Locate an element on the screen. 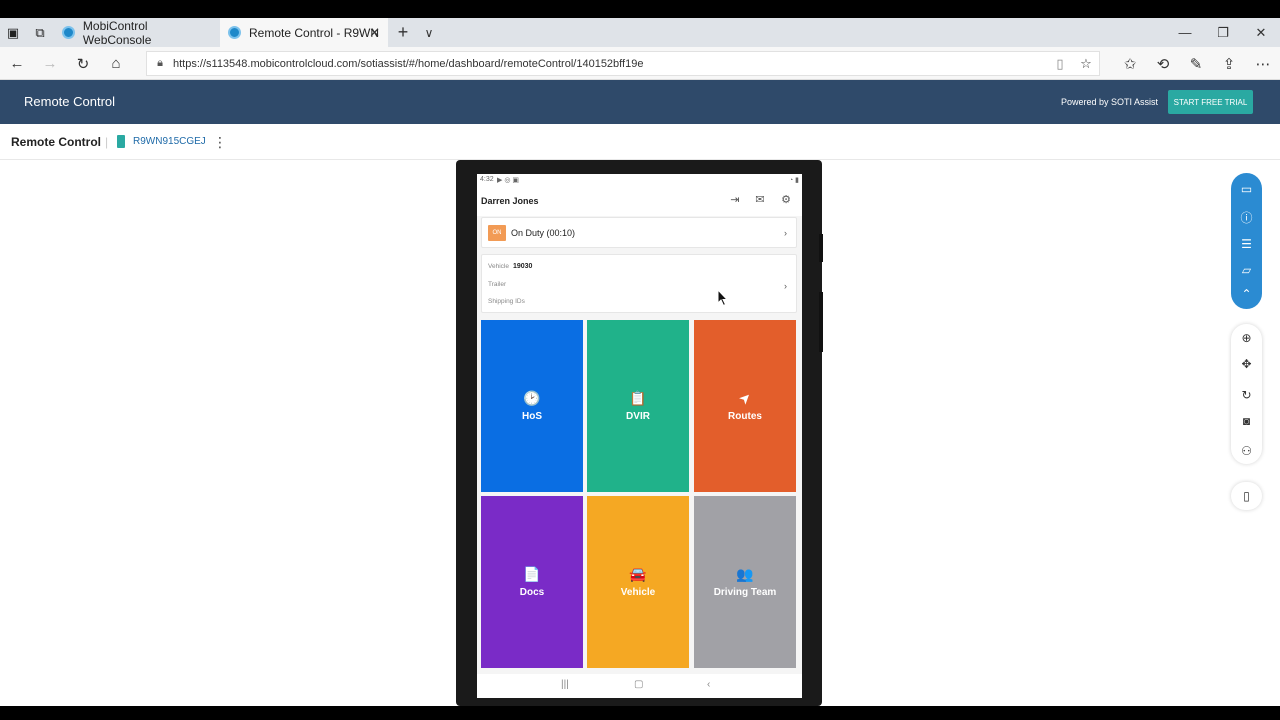 The width and height of the screenshot is (1280, 720). settings-gear-icon: ⚙ is located at coordinates (786, 200).